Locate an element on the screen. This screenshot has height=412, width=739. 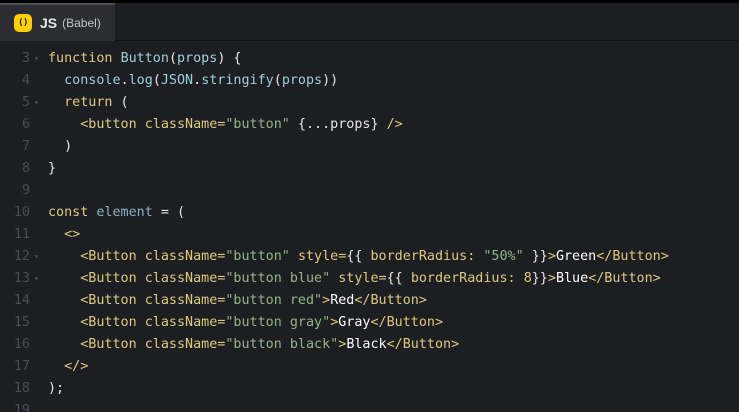
code-token: )) is located at coordinates (330, 80).